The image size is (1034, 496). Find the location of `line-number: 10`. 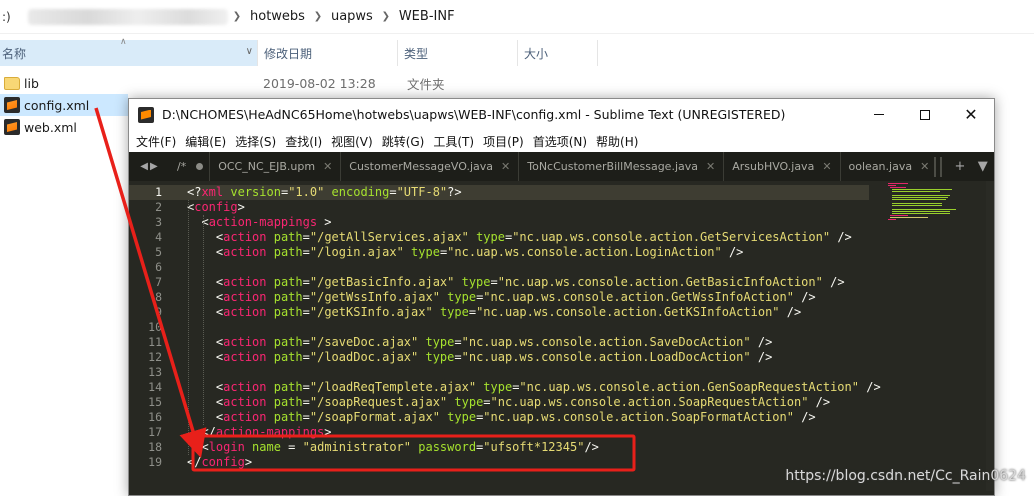

line-number: 10 is located at coordinates (155, 327).